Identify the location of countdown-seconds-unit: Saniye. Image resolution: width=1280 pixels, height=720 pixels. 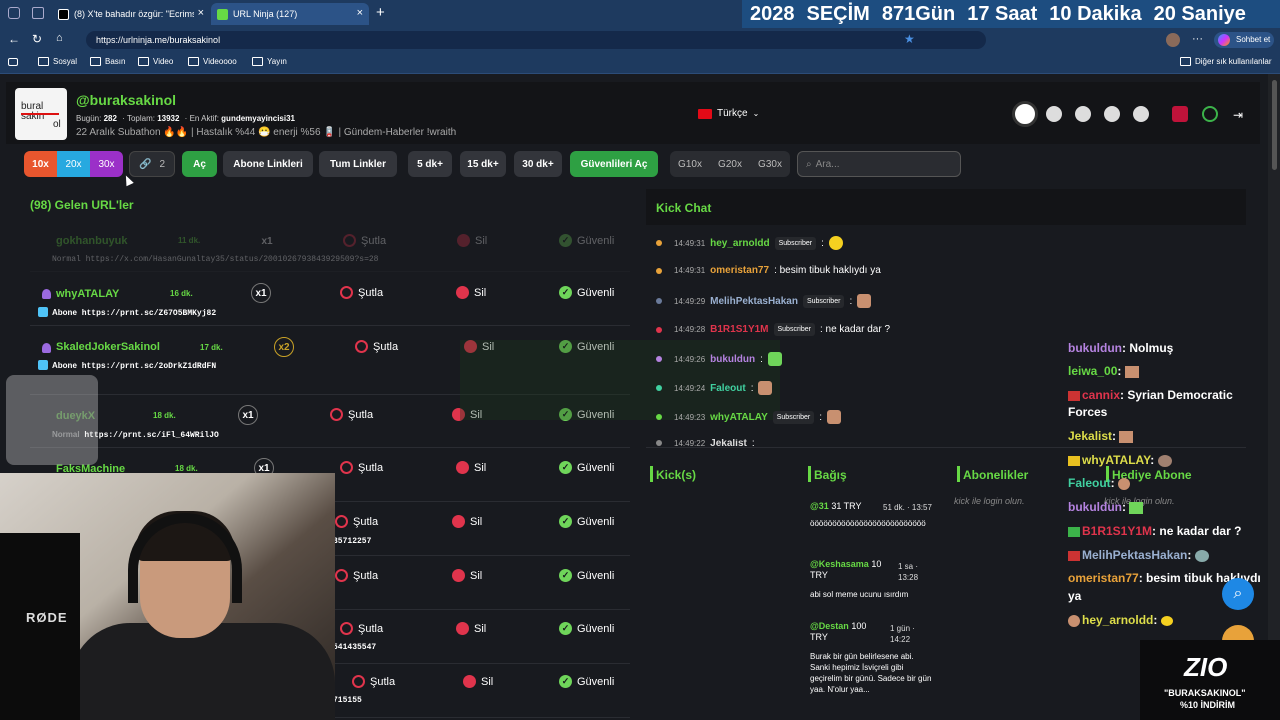
(1213, 13).